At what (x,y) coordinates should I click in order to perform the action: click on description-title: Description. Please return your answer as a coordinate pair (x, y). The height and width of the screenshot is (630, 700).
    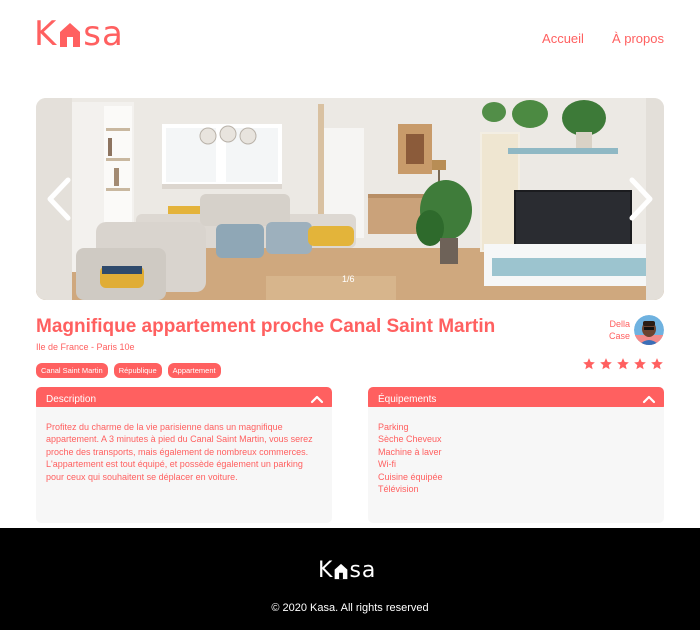
    Looking at the image, I should click on (71, 399).